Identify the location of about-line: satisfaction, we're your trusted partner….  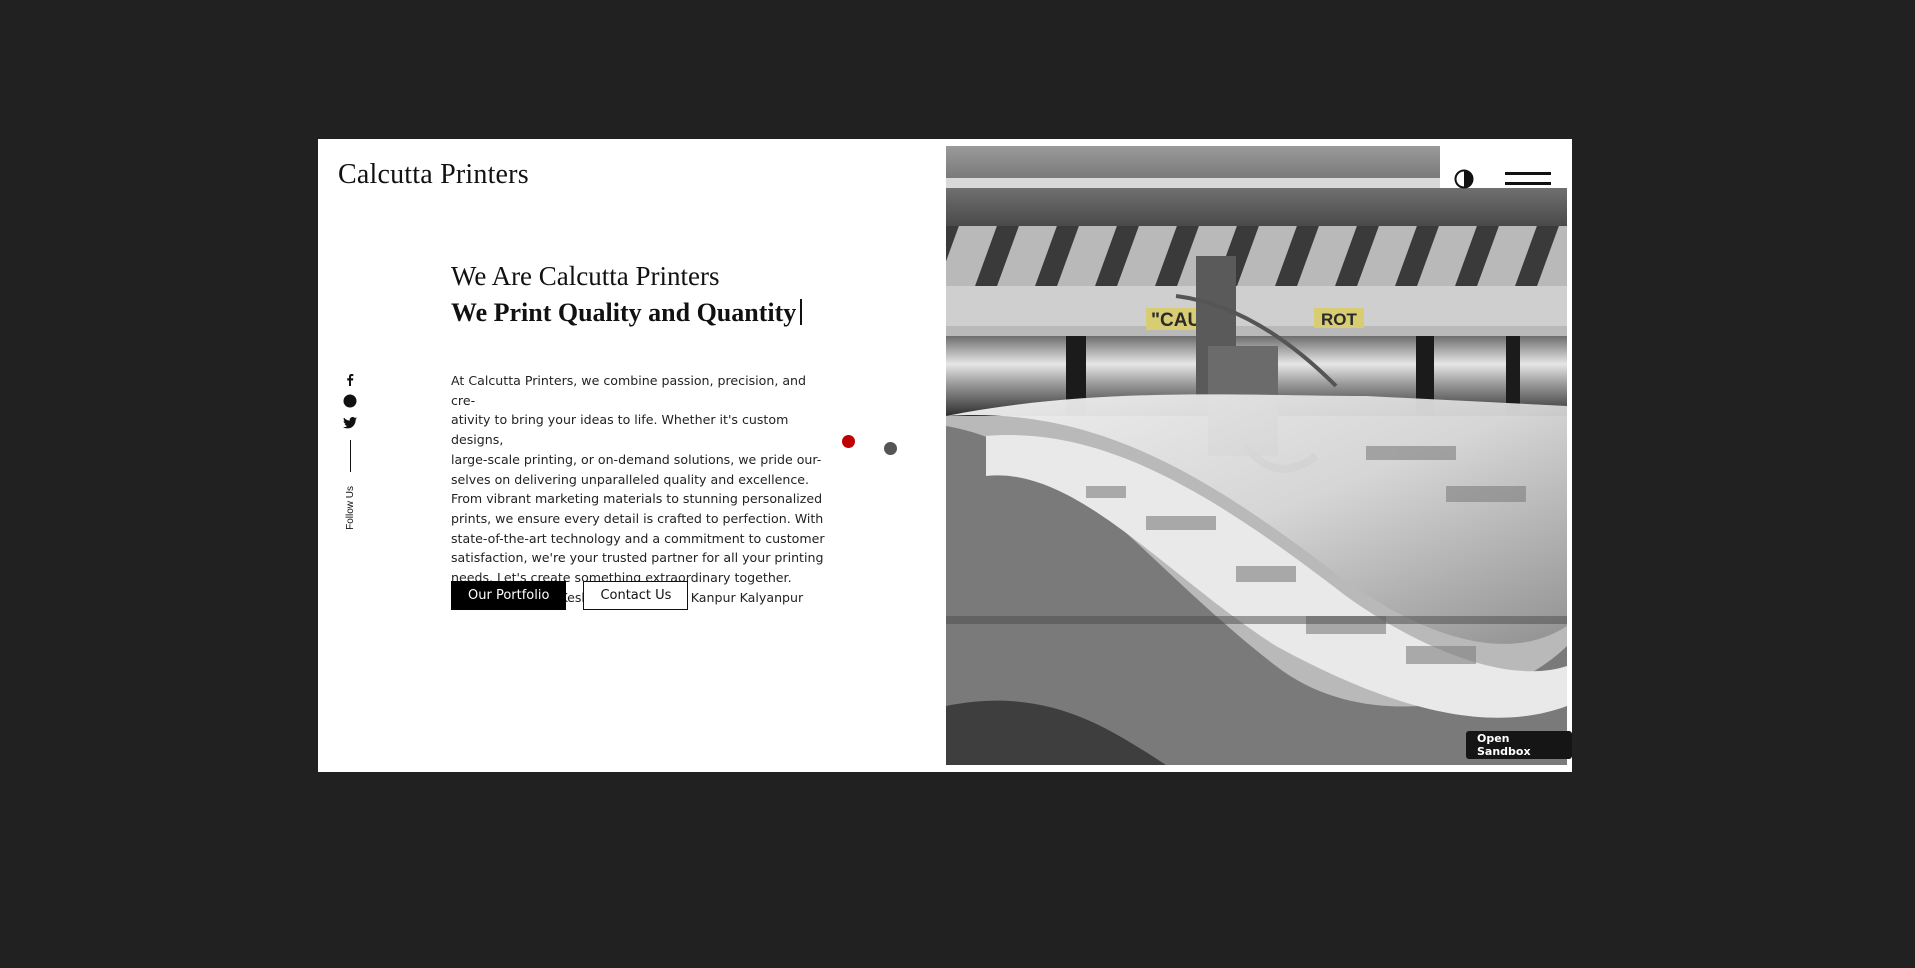
(637, 558).